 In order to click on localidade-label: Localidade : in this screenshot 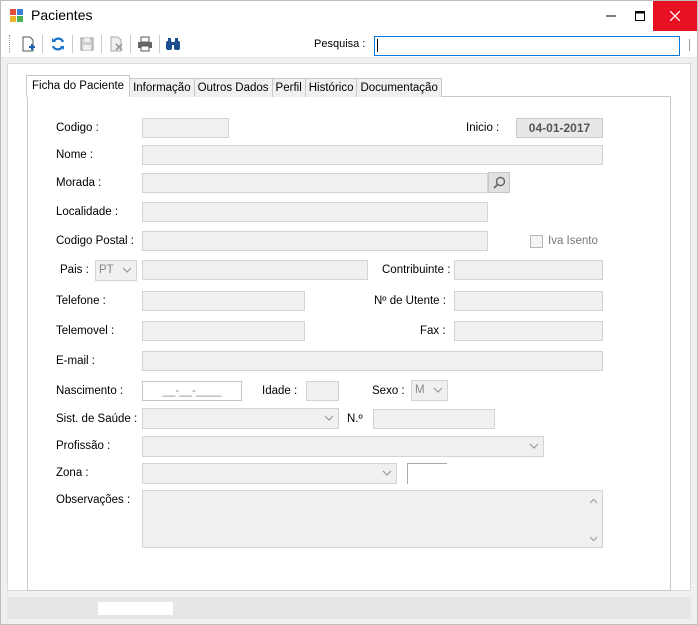, I will do `click(87, 212)`.